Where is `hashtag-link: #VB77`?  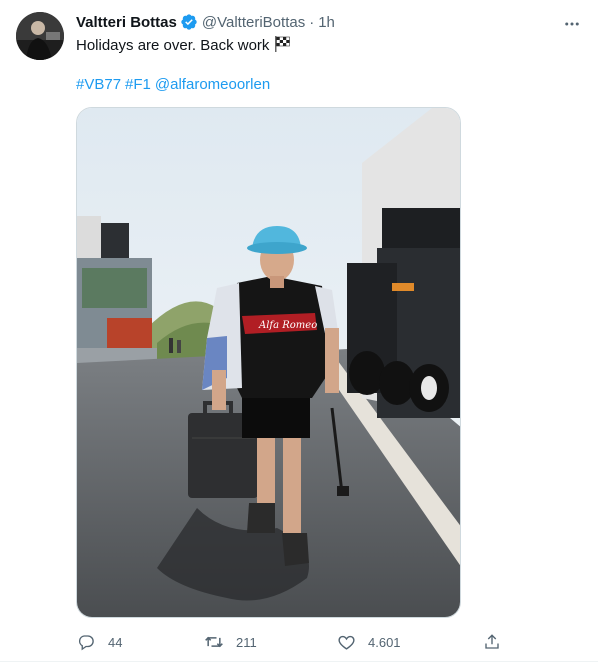 hashtag-link: #VB77 is located at coordinates (98, 84).